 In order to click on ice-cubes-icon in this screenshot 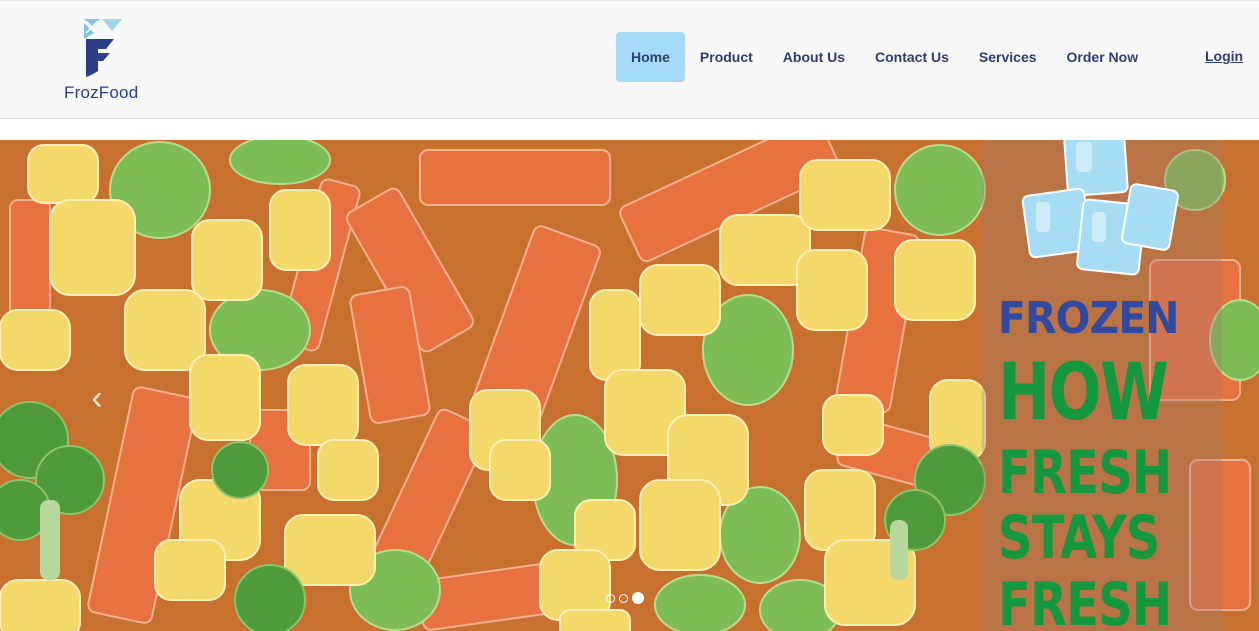, I will do `click(1100, 208)`.